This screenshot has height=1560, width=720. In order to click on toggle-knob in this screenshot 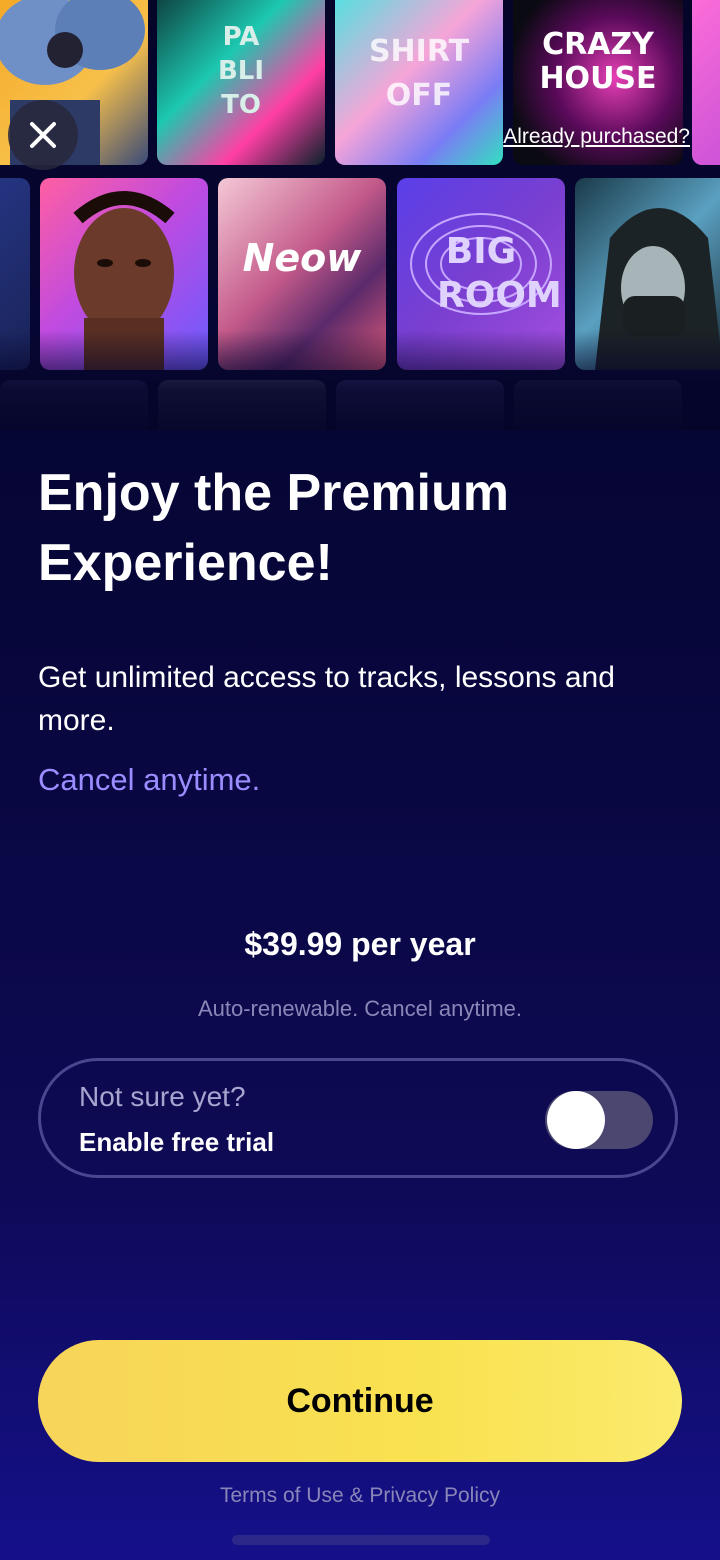, I will do `click(576, 1120)`.